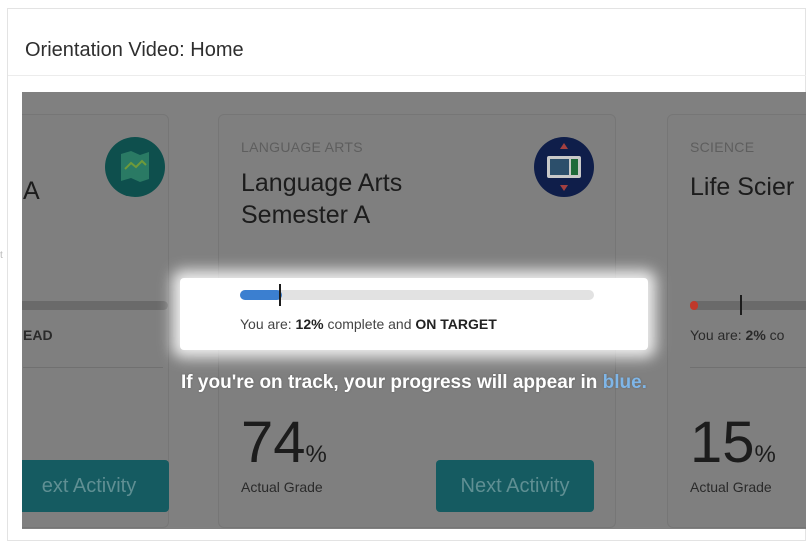 This screenshot has width=806, height=549. What do you see at coordinates (306, 215) in the screenshot?
I see `course-title-line2: Semester A` at bounding box center [306, 215].